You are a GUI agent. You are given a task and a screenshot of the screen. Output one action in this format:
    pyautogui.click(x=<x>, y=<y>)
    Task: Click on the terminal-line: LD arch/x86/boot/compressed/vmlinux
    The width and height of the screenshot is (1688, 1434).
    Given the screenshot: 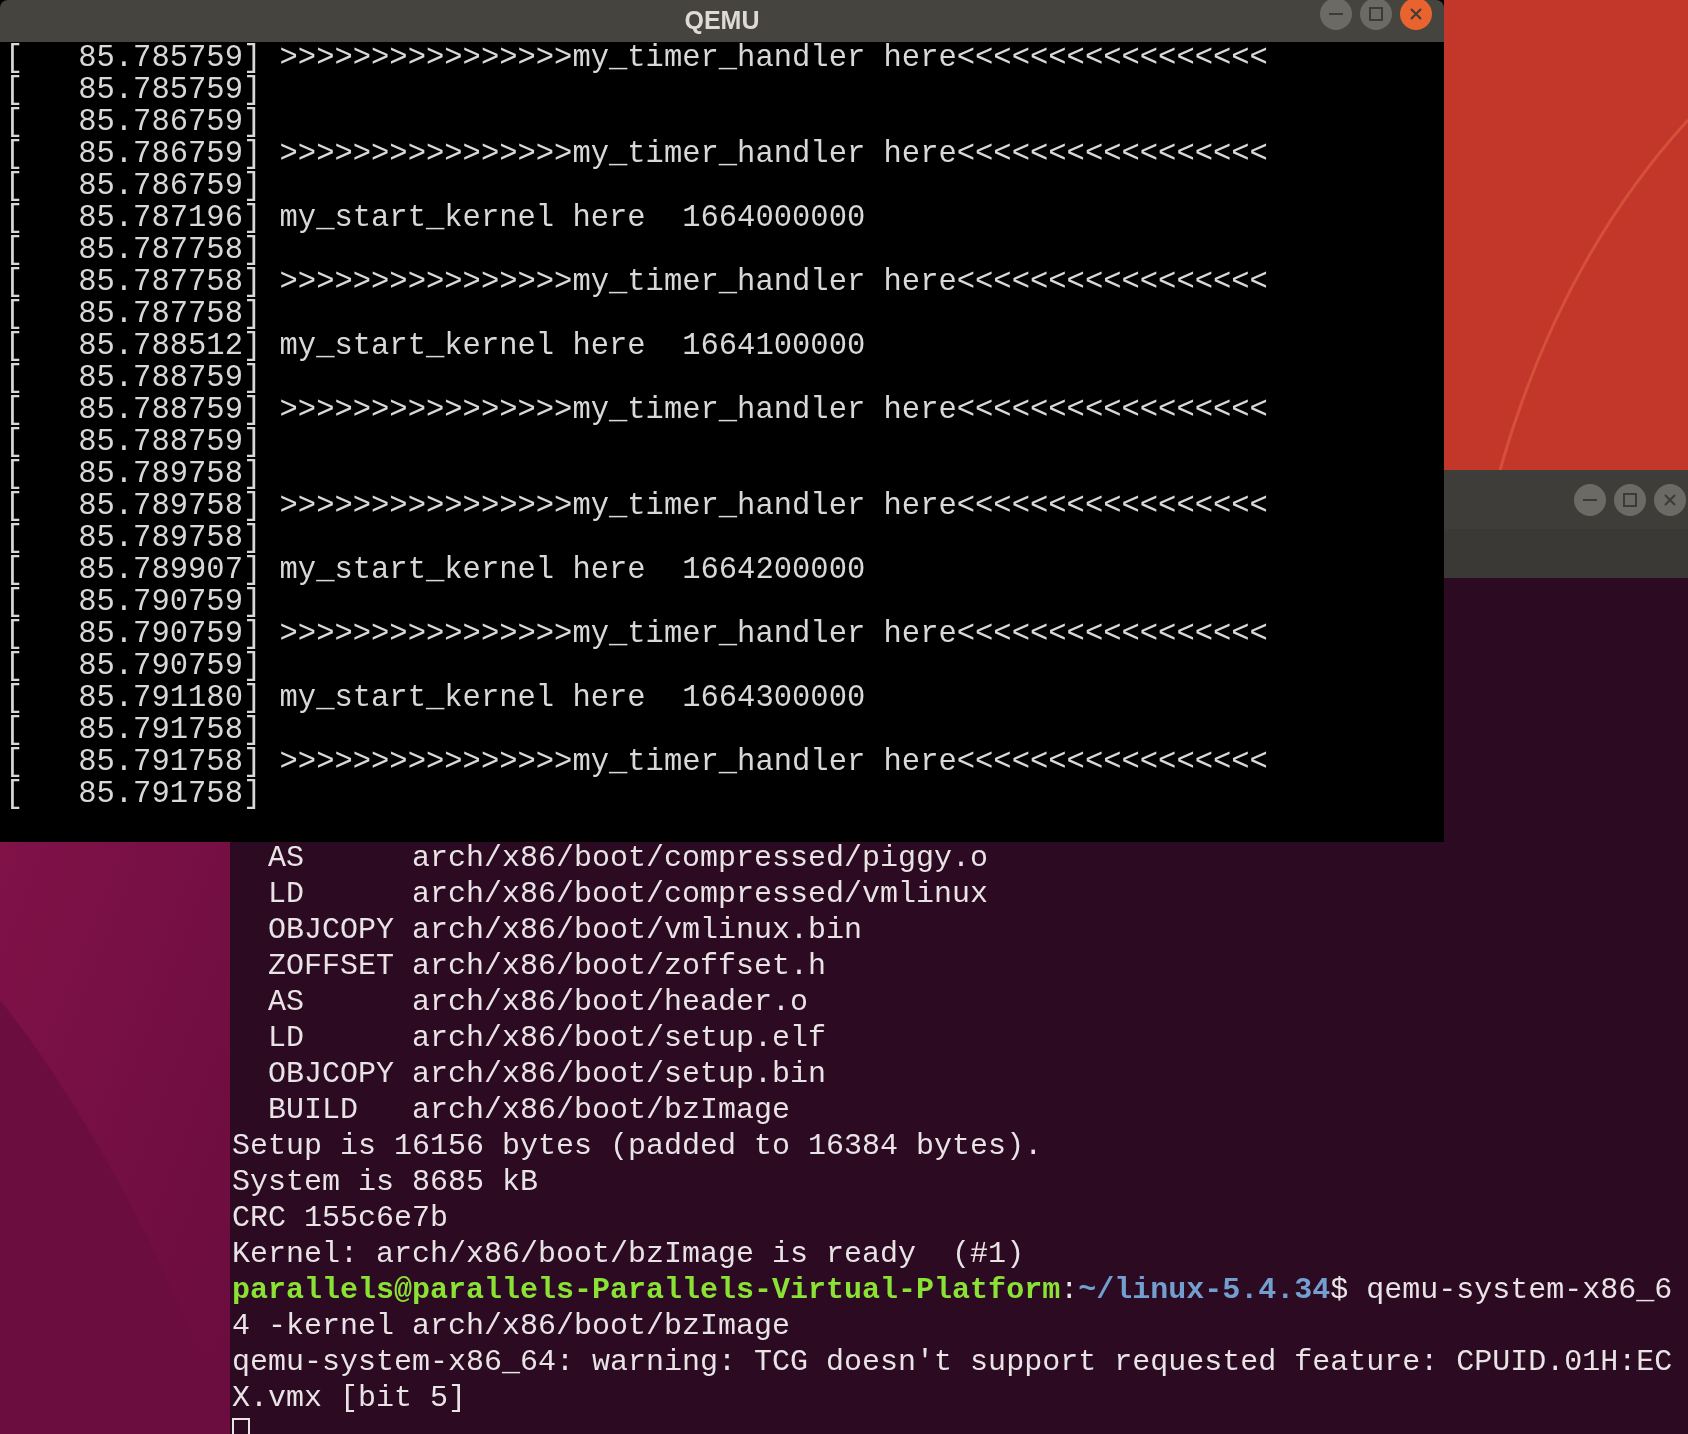 What is the action you would take?
    pyautogui.click(x=628, y=894)
    